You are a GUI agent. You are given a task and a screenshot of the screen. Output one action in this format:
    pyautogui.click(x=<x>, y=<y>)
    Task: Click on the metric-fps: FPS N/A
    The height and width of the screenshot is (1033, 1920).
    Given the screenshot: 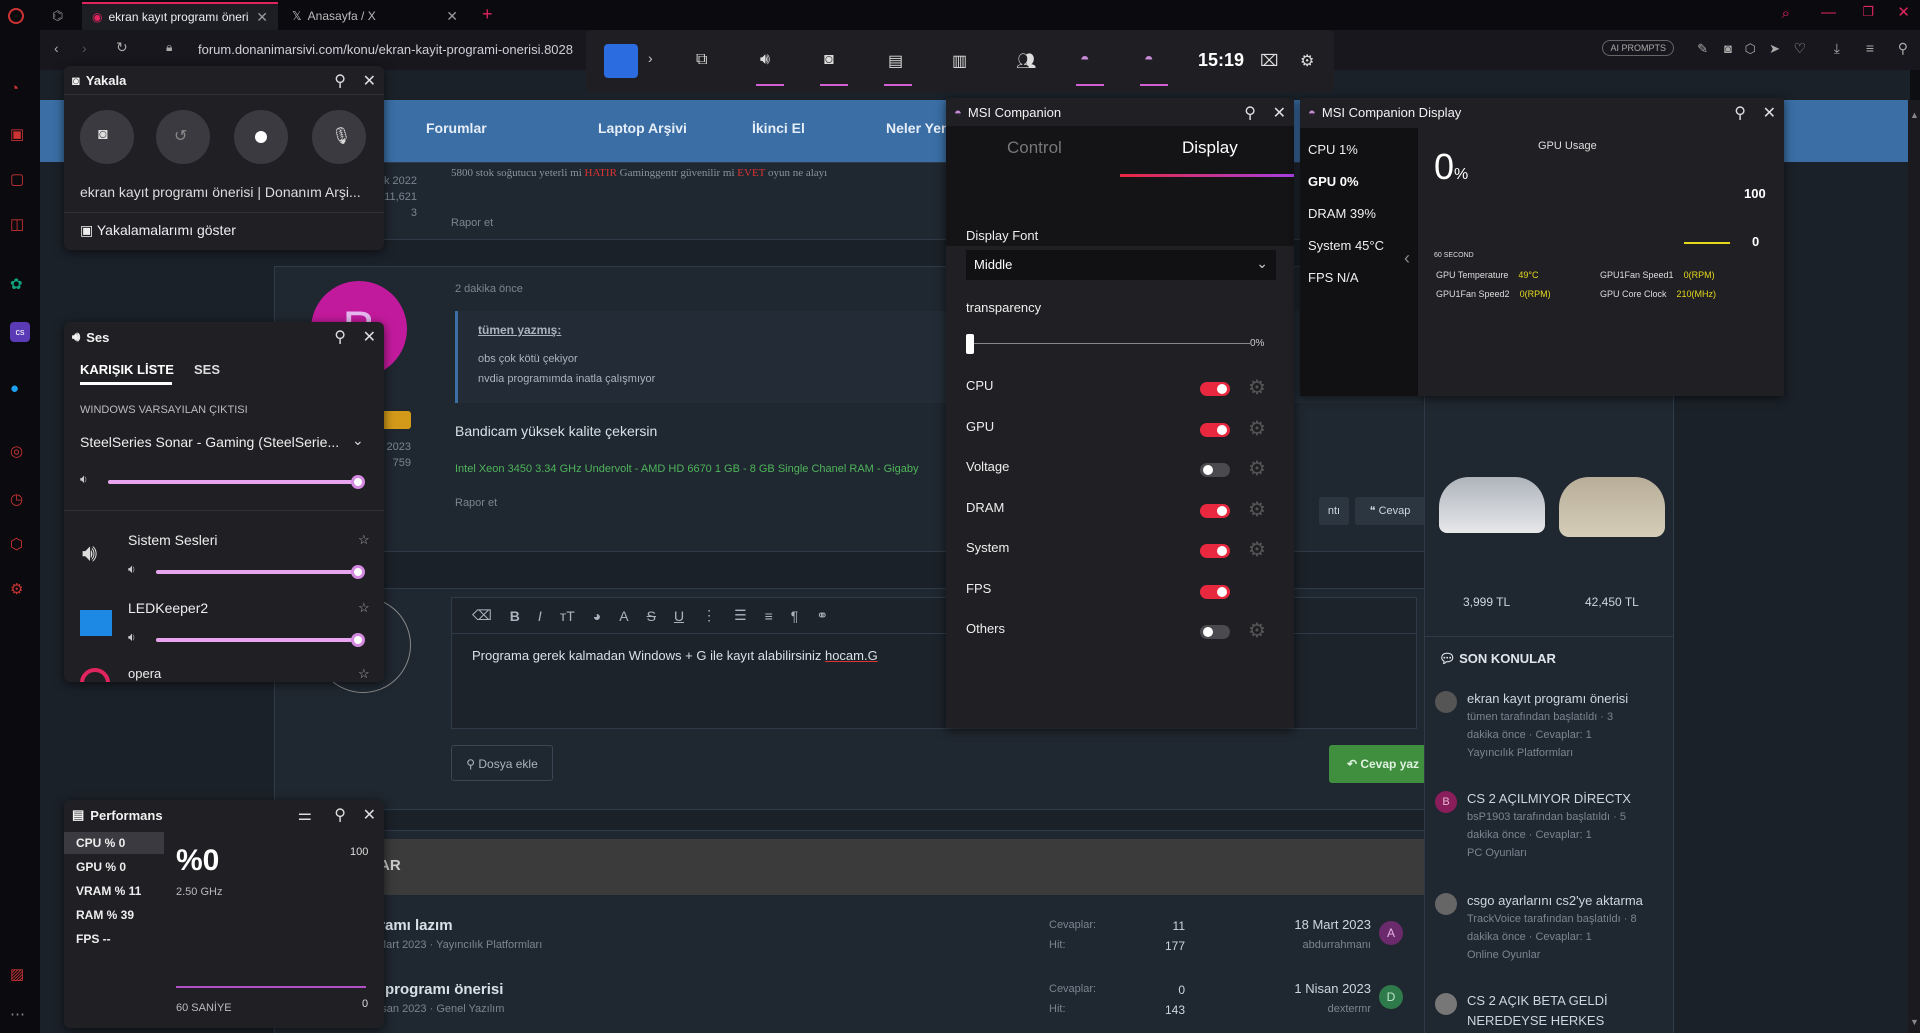 What is the action you would take?
    pyautogui.click(x=1333, y=277)
    